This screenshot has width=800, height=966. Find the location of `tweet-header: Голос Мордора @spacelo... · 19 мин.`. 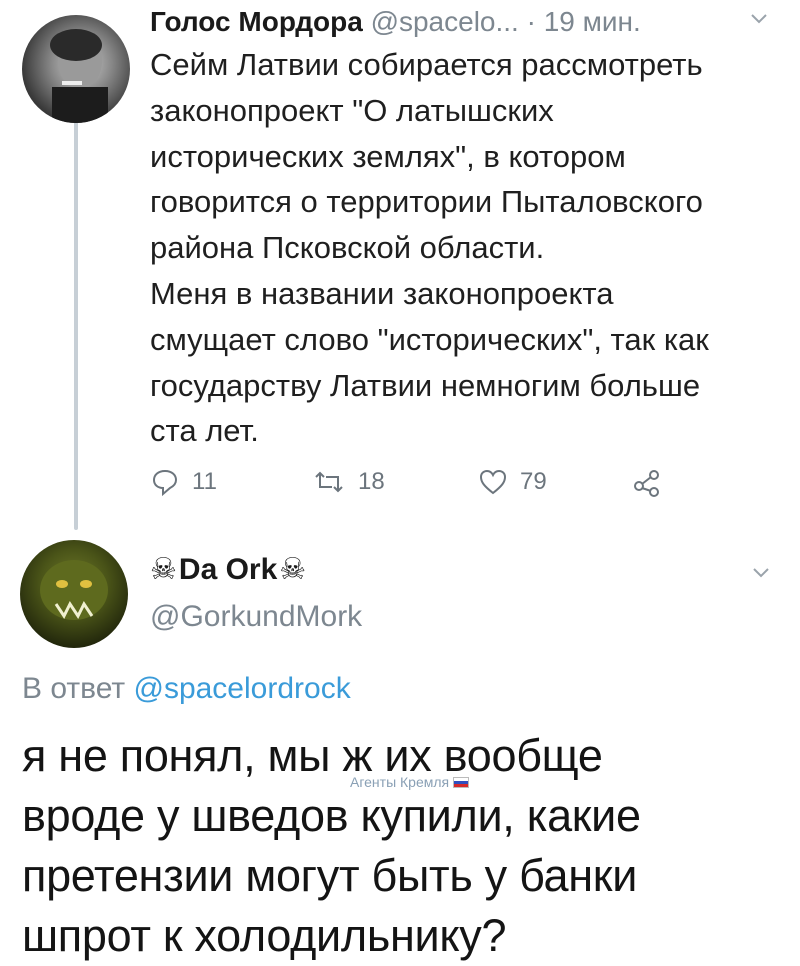

tweet-header: Голос Мордора @spacelo... · 19 мин. is located at coordinates (465, 22).